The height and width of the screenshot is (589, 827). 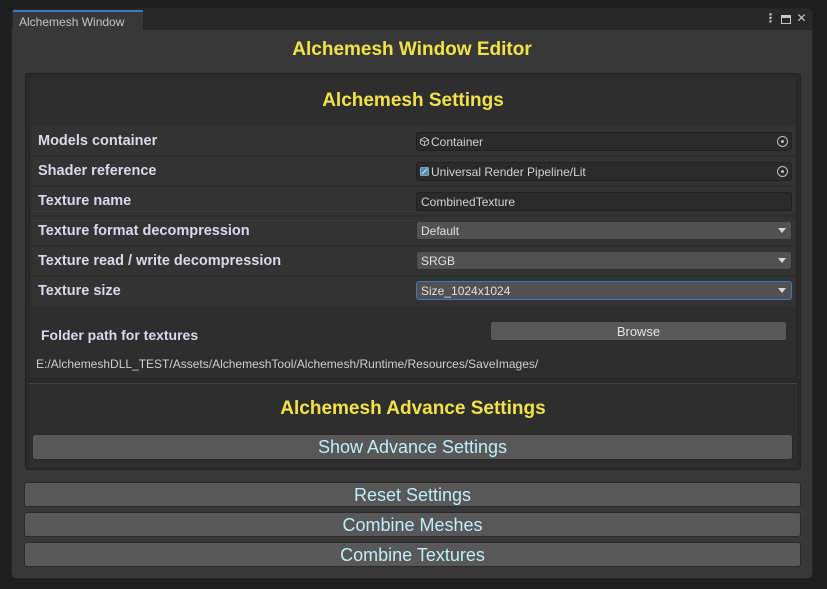 I want to click on row-texture-size: Texture size Size_1024x1024, so click(x=413, y=291).